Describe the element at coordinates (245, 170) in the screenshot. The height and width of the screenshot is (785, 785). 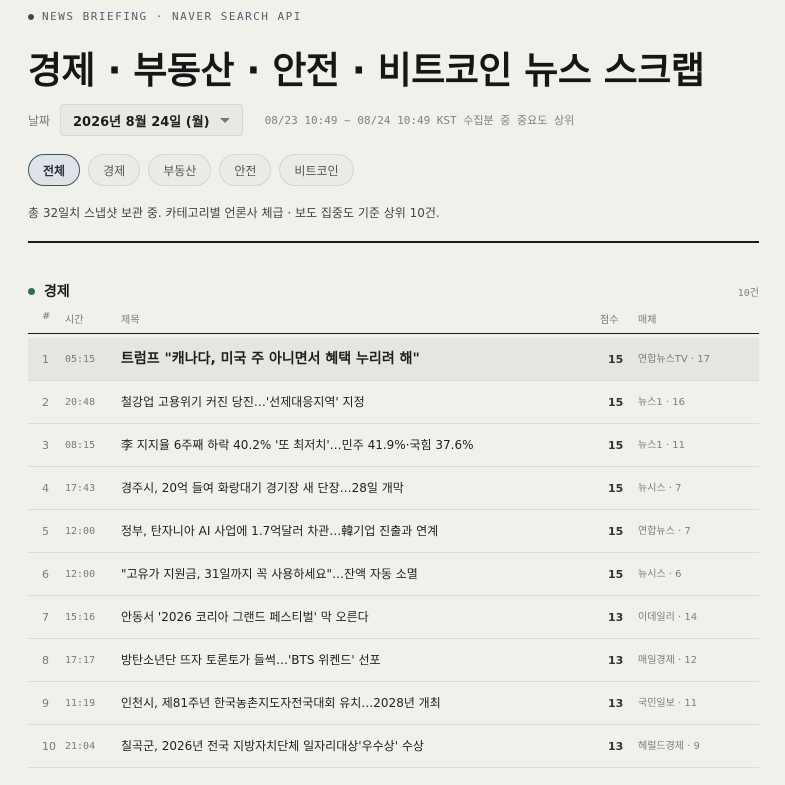
I see `tab-safety: 안전` at that location.